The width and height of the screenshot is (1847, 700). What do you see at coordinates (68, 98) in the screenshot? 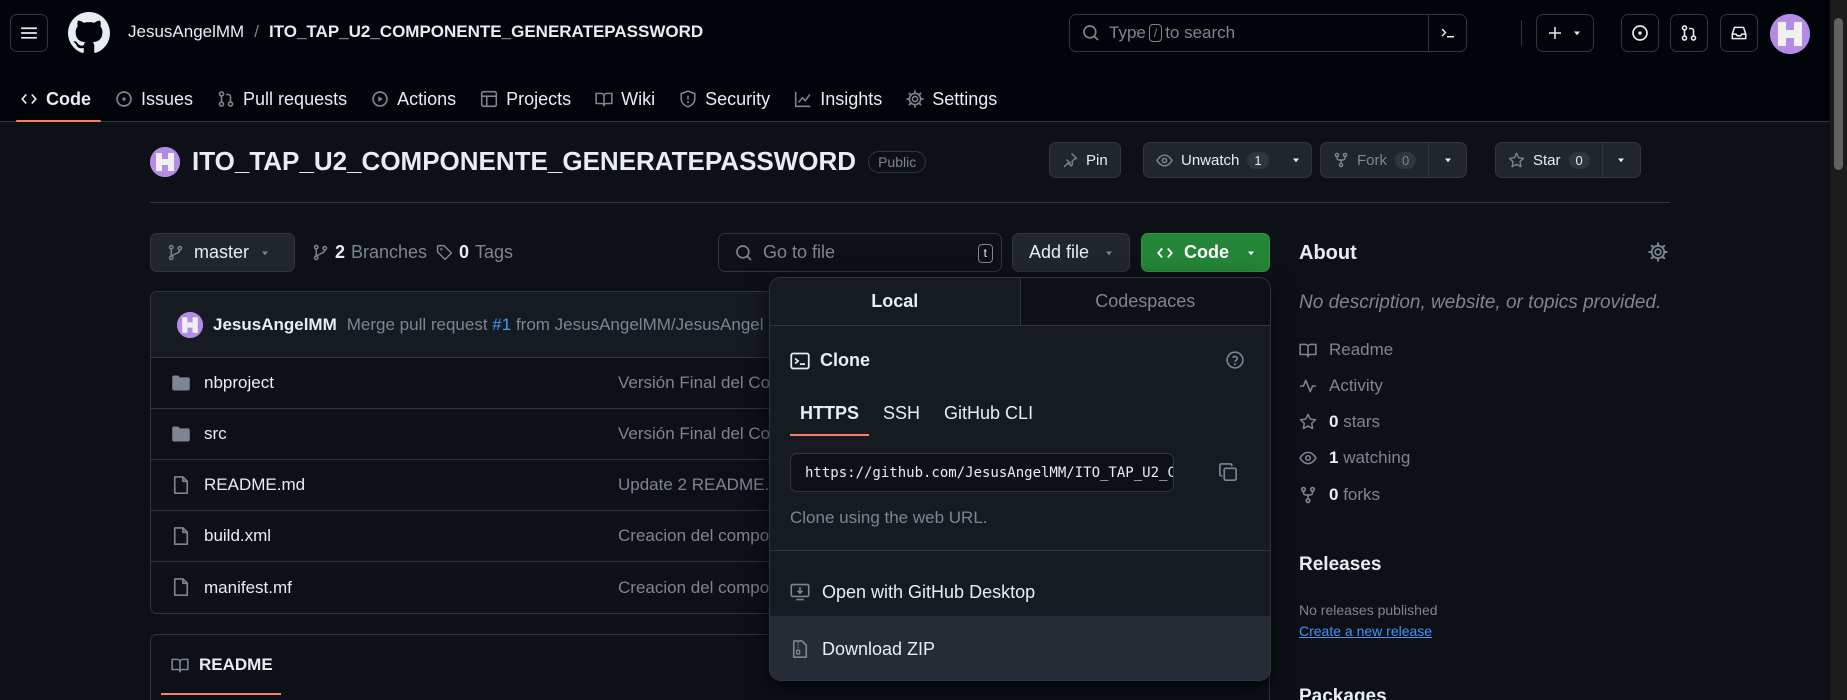
I see `tab-code-label: Code` at bounding box center [68, 98].